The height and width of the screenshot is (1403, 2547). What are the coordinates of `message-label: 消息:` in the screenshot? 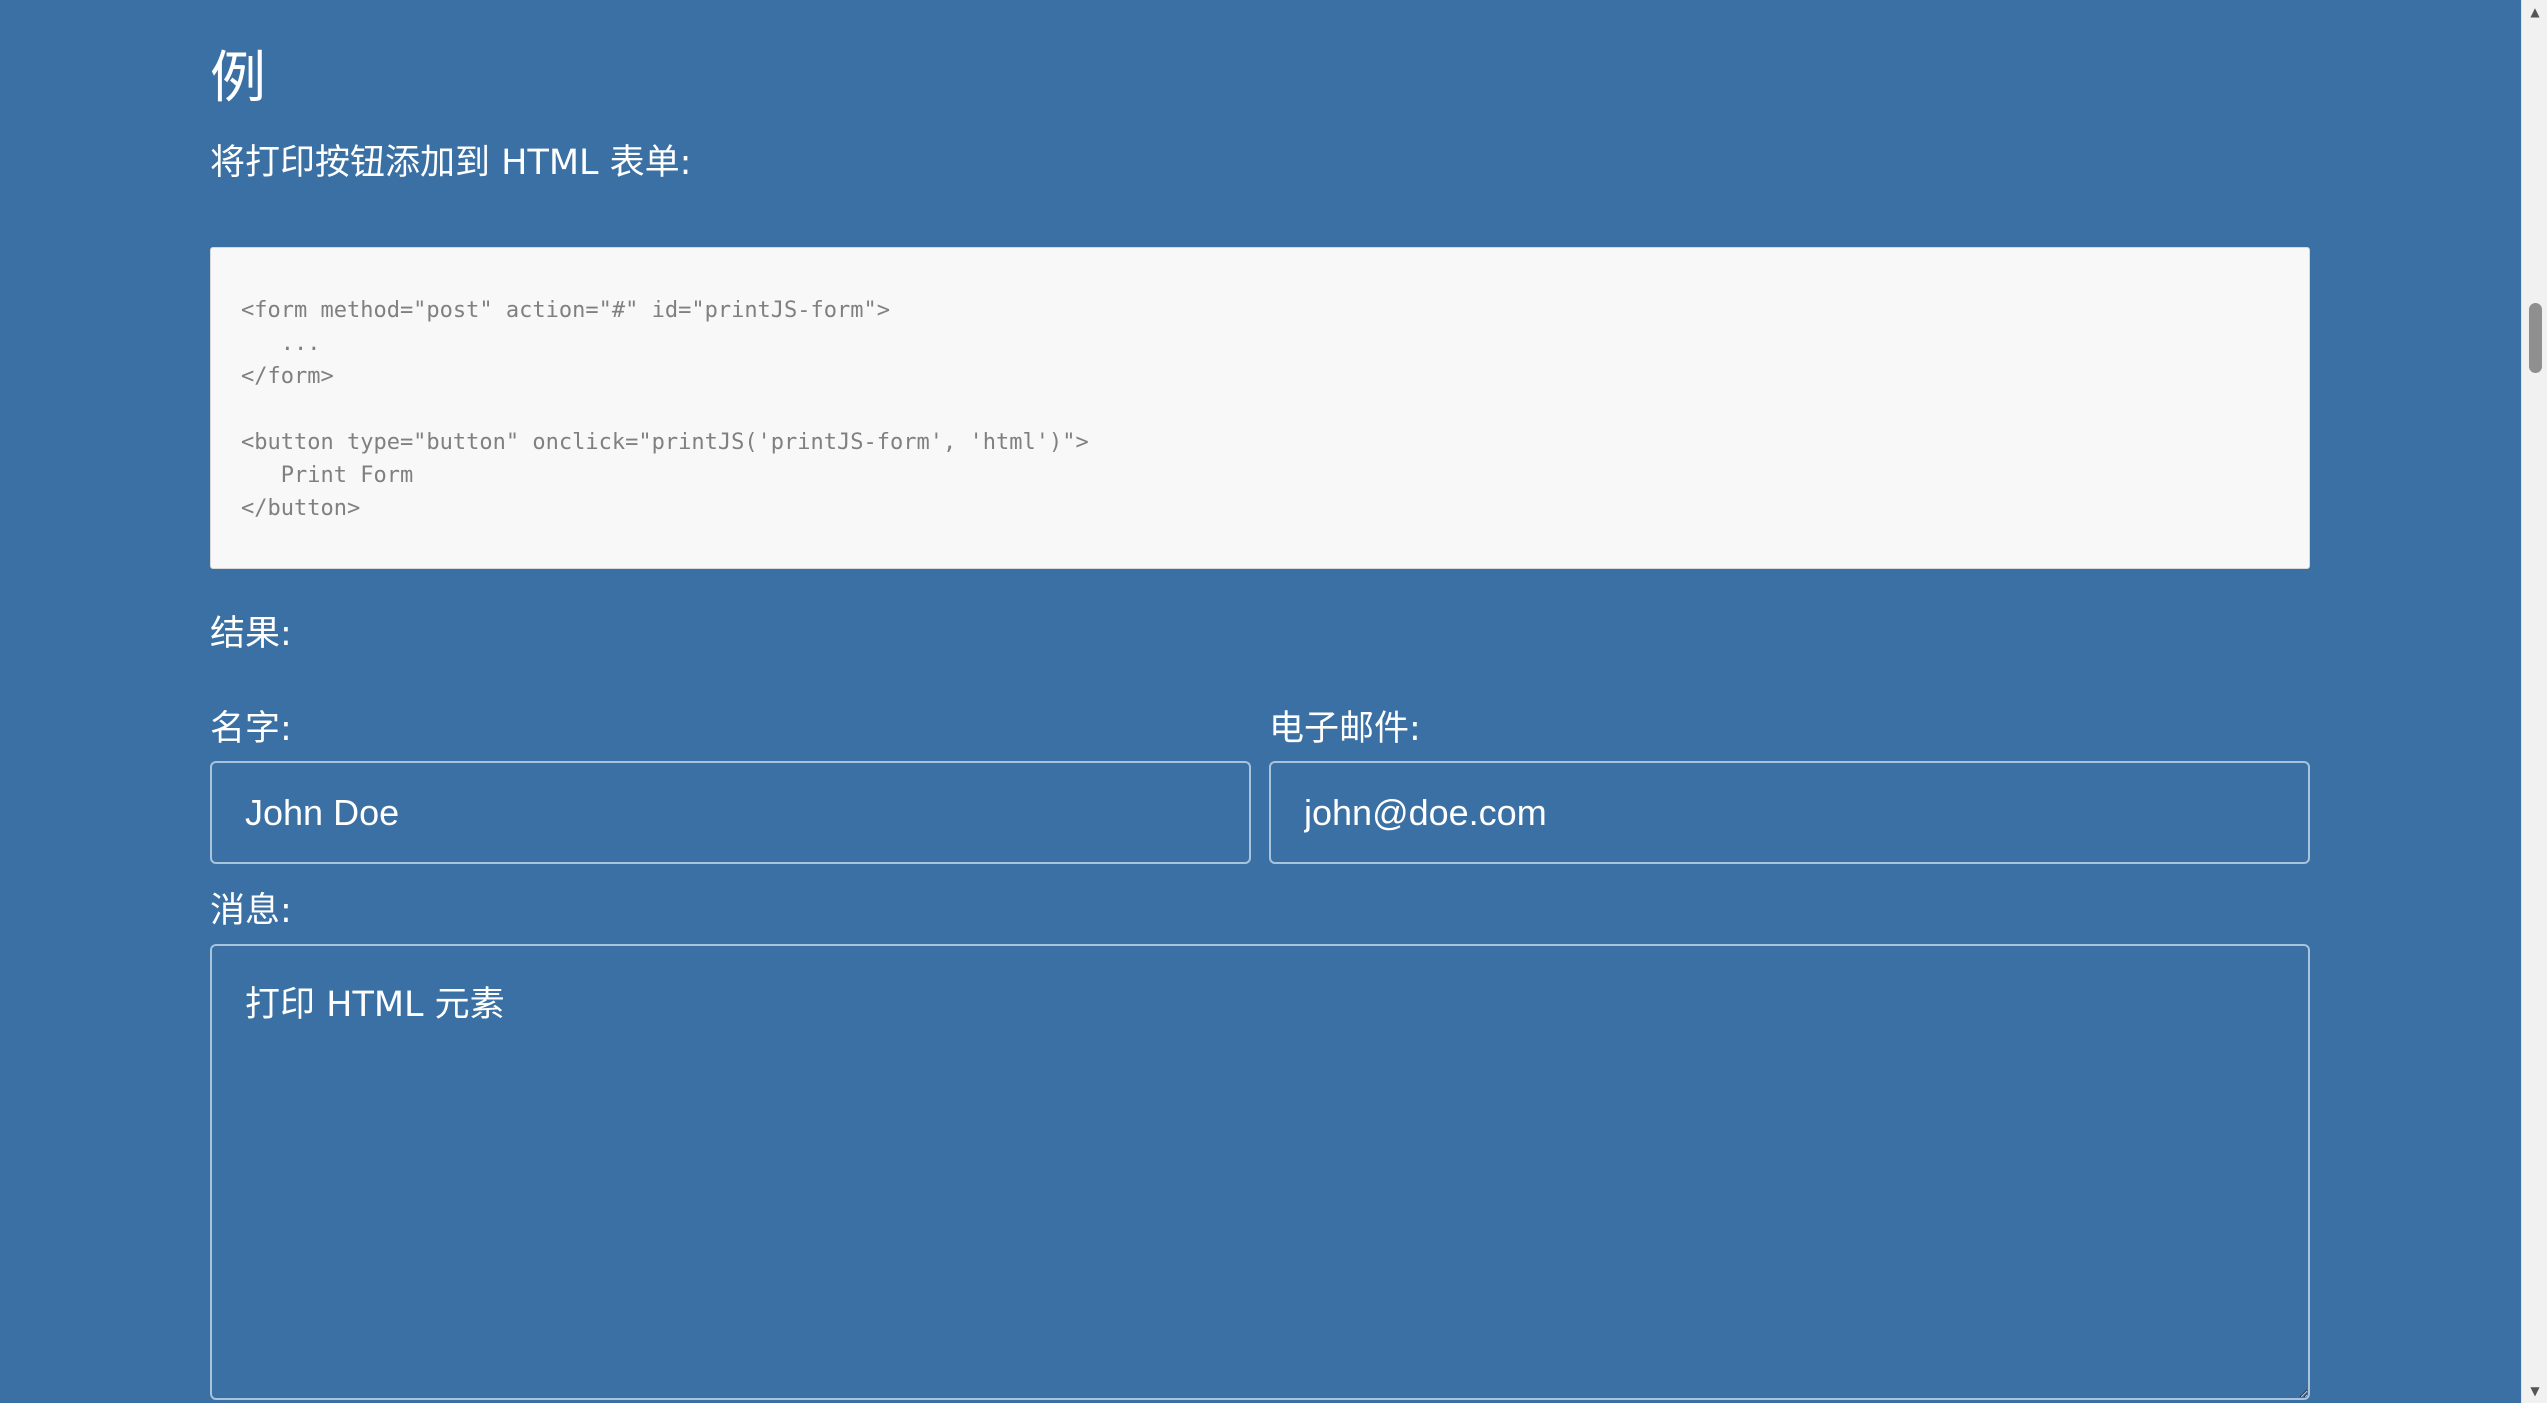 It's located at (251, 911).